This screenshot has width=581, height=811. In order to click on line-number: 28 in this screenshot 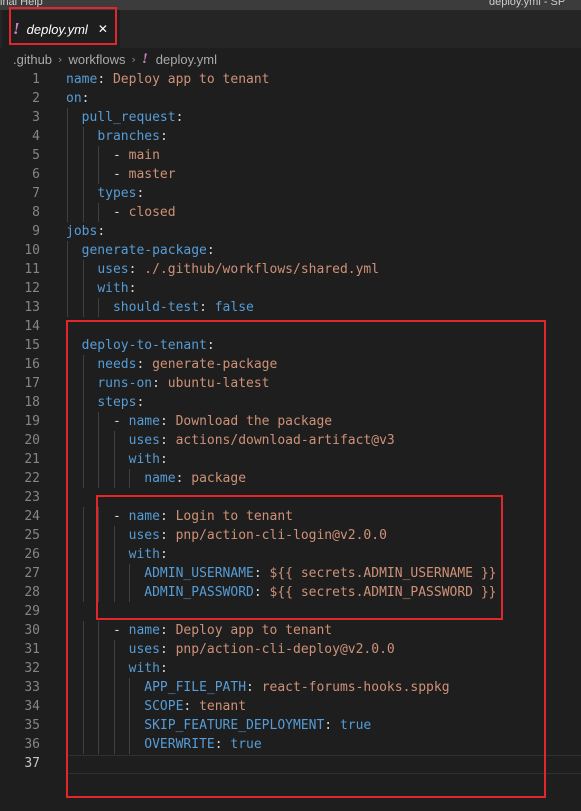, I will do `click(32, 592)`.